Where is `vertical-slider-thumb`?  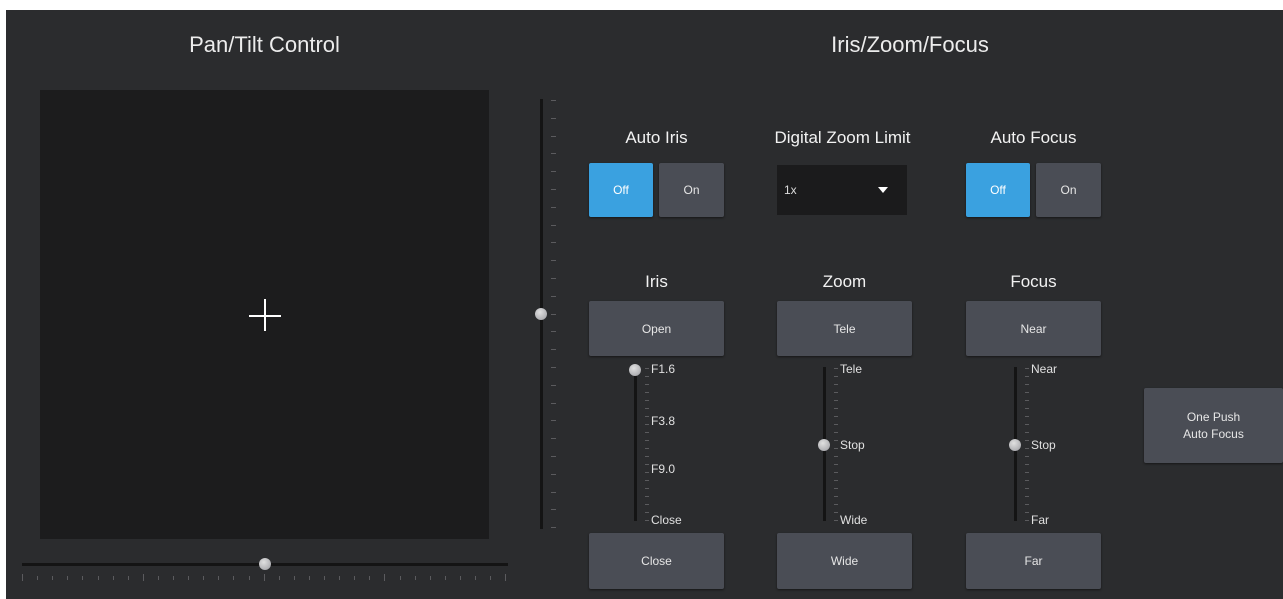
vertical-slider-thumb is located at coordinates (541, 314).